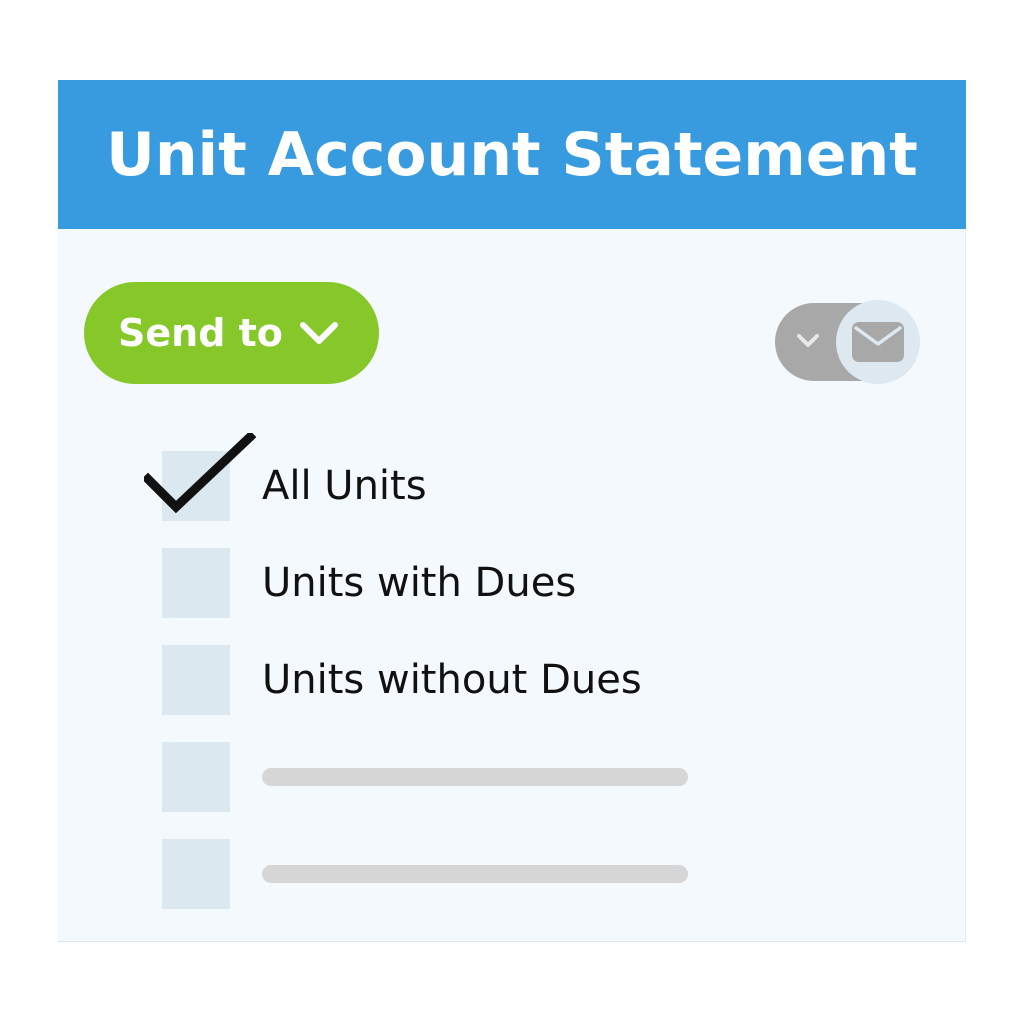 Image resolution: width=1024 pixels, height=1024 pixels. I want to click on envelope-icon, so click(878, 342).